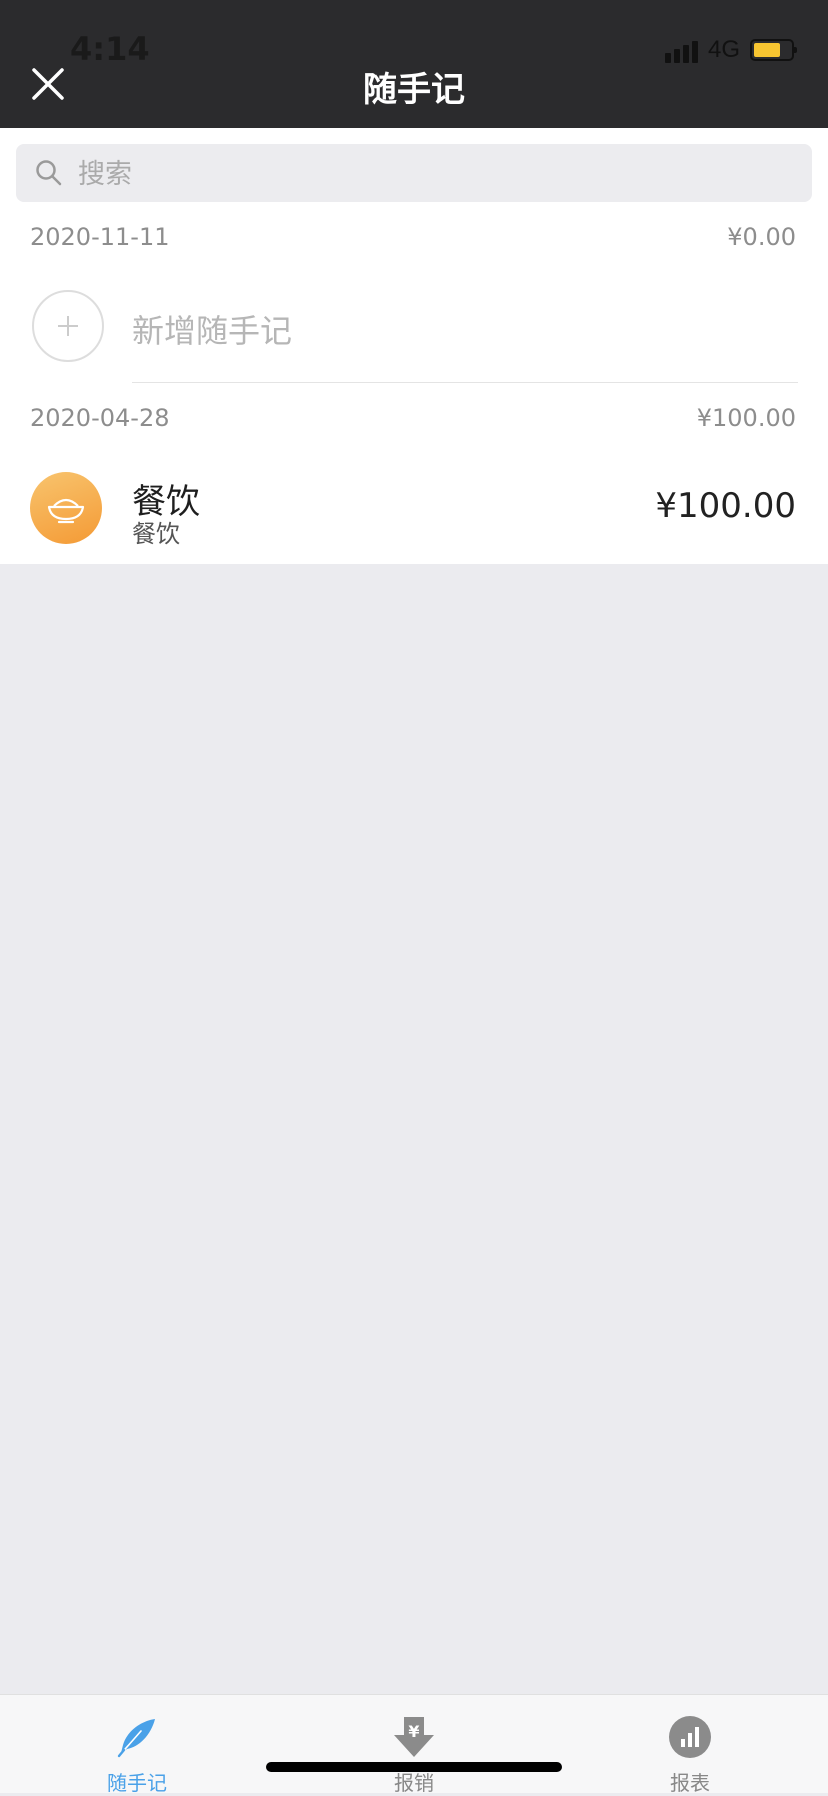 The image size is (828, 1796). I want to click on group-header: 2020-11-11 ¥0.00, so click(413, 237).